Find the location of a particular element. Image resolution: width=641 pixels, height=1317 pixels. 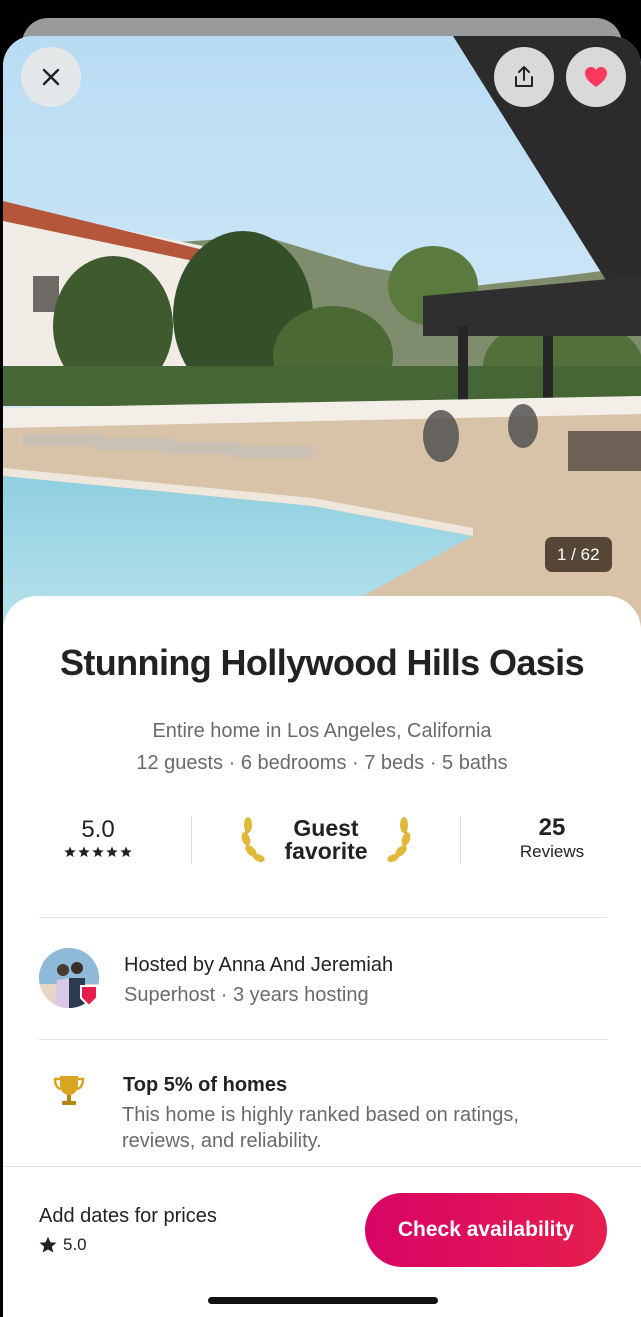

reviews-block: 25 Reviews is located at coordinates (552, 840).